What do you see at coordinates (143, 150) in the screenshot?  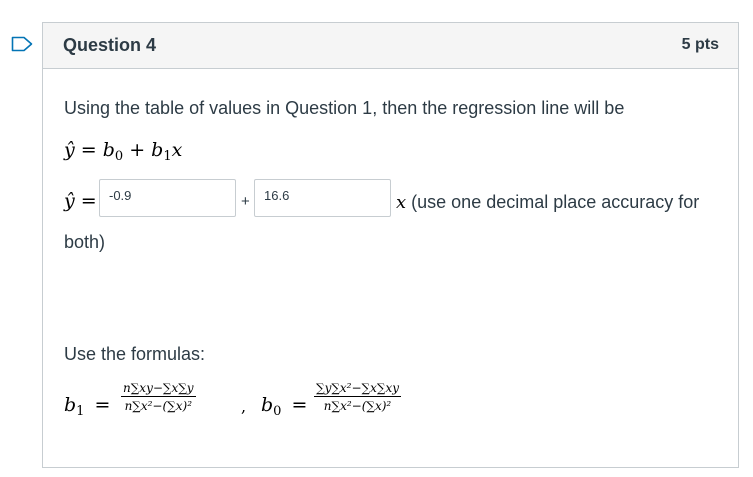 I see `equation-mid: + b` at bounding box center [143, 150].